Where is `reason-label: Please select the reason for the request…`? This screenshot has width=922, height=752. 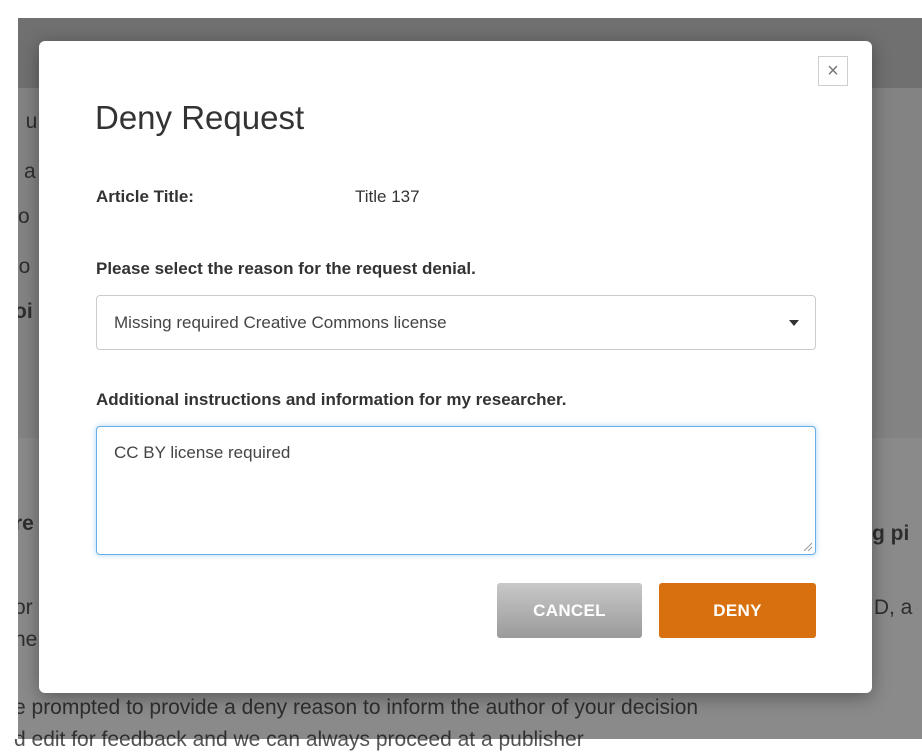
reason-label: Please select the reason for the request… is located at coordinates (286, 268).